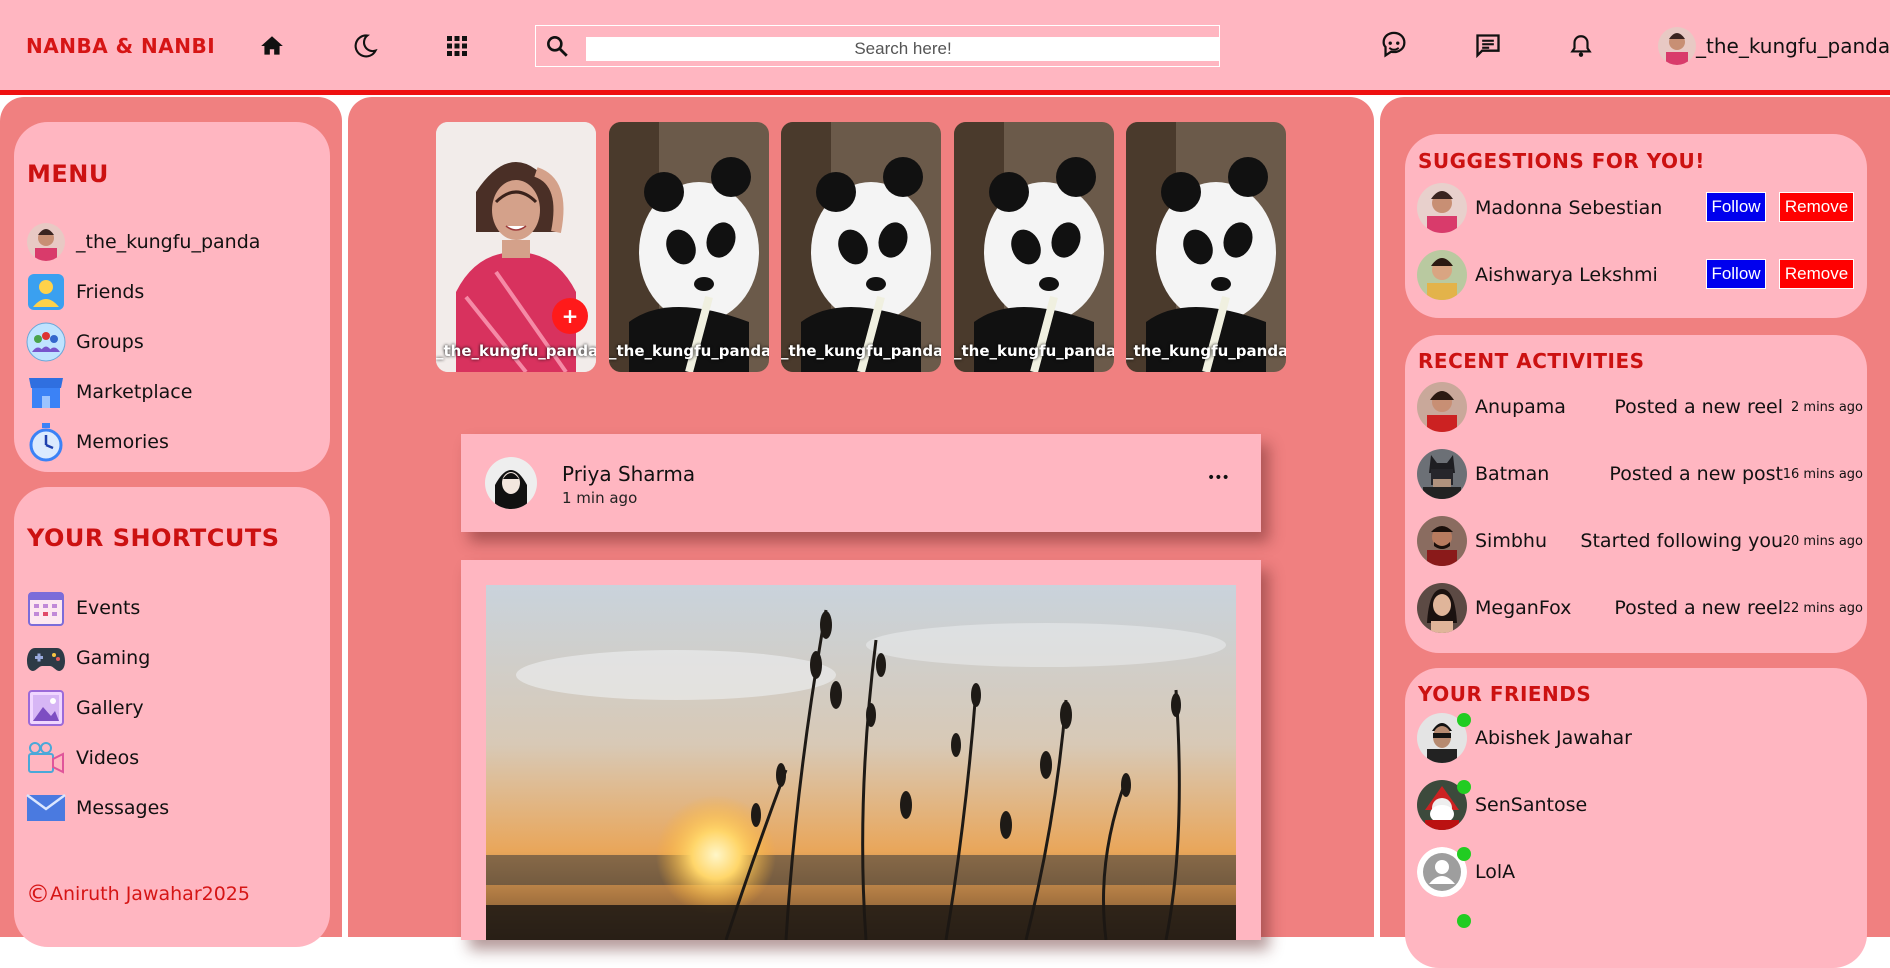  I want to click on message-icon, so click(1488, 46).